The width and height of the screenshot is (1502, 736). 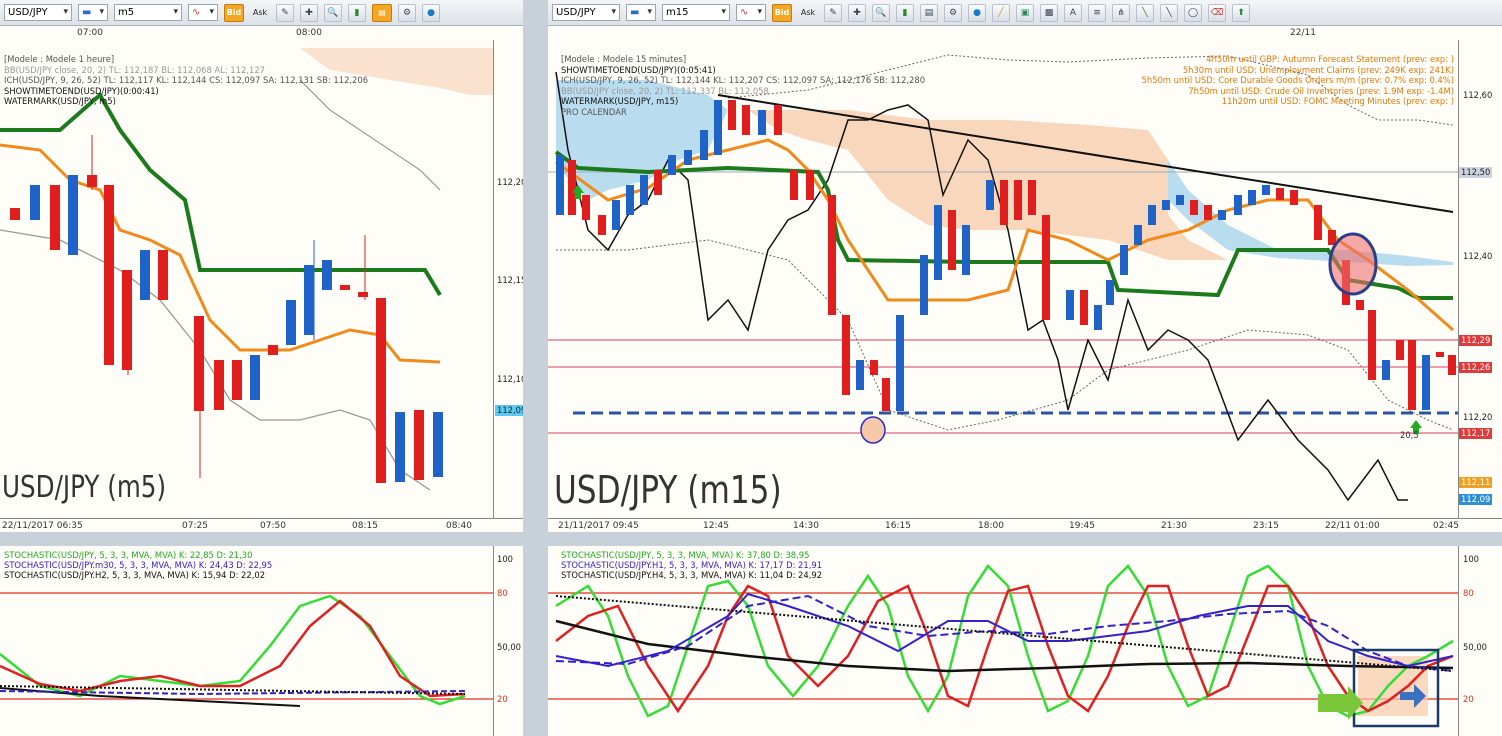 What do you see at coordinates (309, 33) in the screenshot?
I see `time-marker: 08:00` at bounding box center [309, 33].